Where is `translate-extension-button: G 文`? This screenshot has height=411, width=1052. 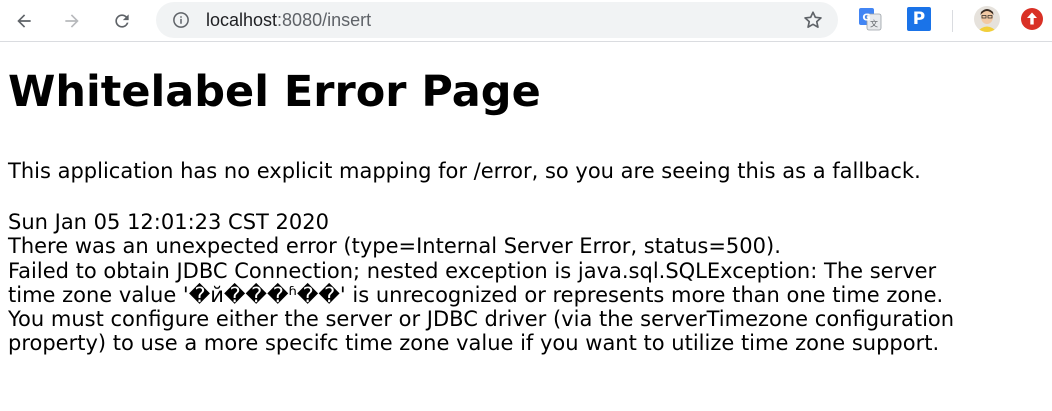 translate-extension-button: G 文 is located at coordinates (870, 19).